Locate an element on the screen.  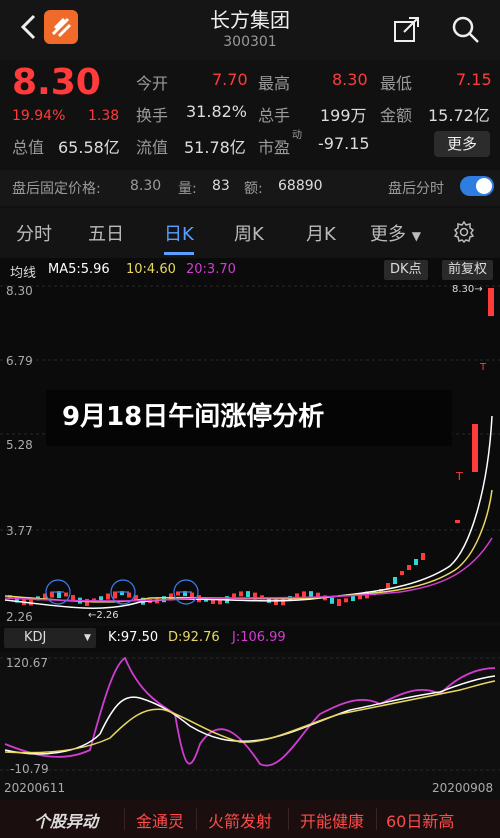
after-hours-amount-label: 额: is located at coordinates (253, 189).